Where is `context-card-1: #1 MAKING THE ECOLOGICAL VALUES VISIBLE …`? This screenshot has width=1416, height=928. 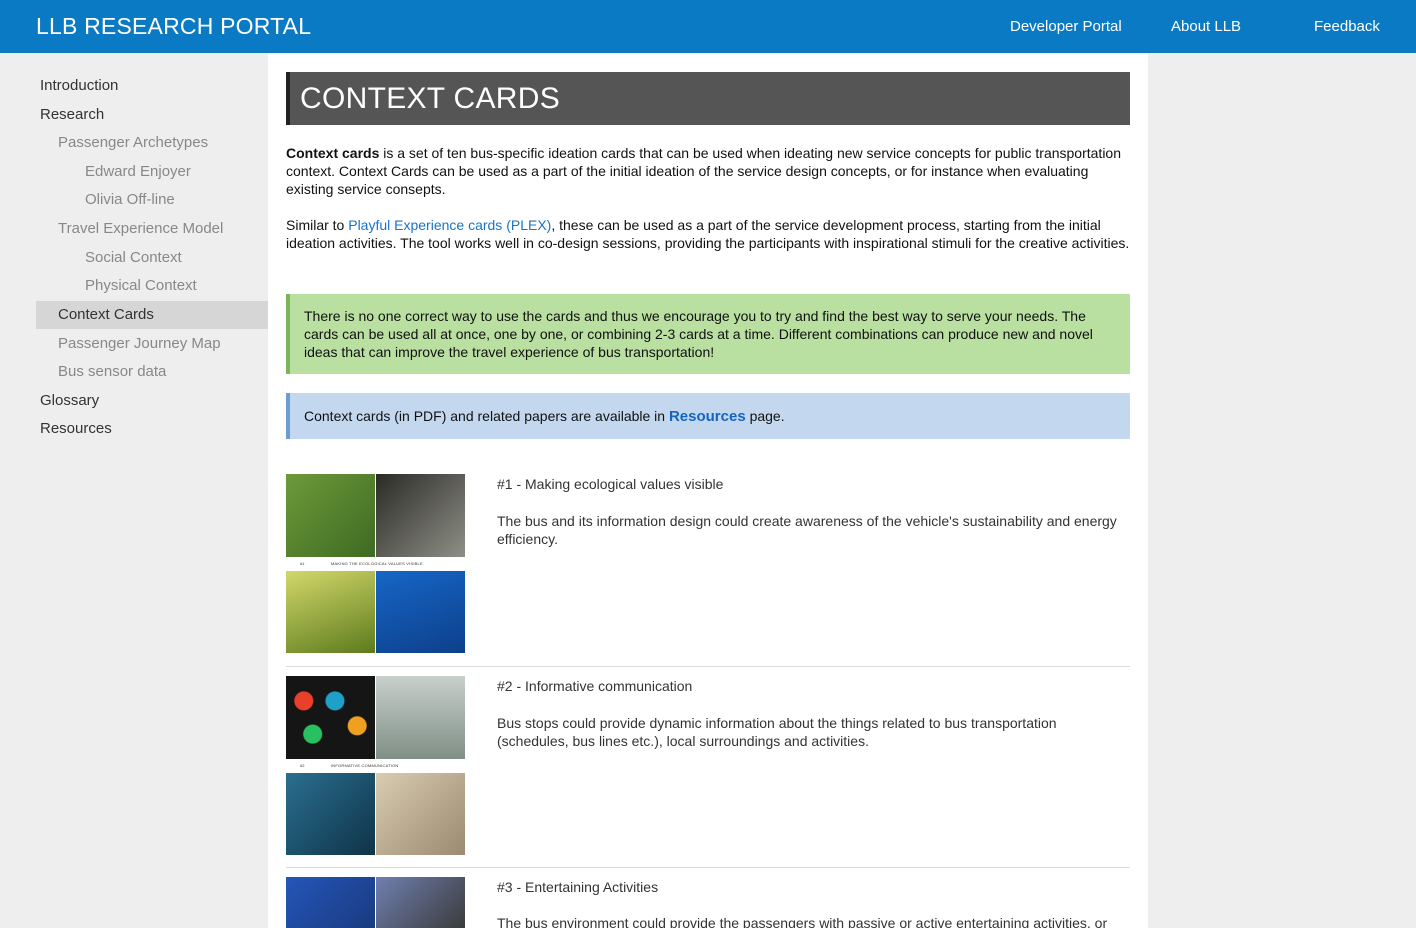 context-card-1: #1 MAKING THE ECOLOGICAL VALUES VISIBLE … is located at coordinates (708, 564).